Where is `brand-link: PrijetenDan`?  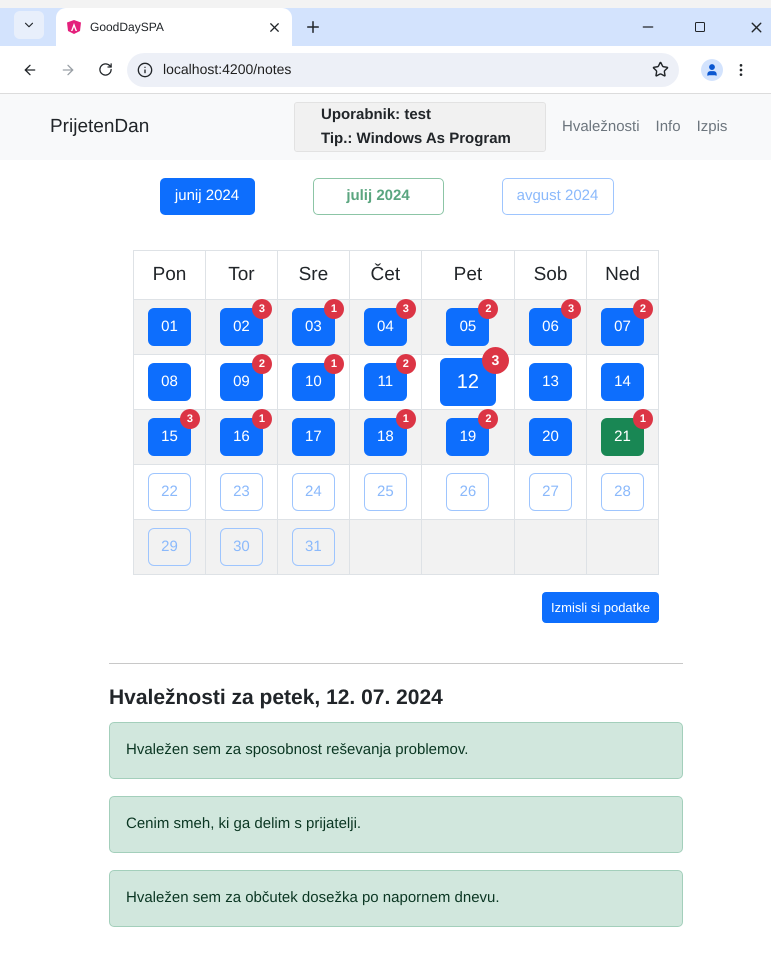 brand-link: PrijetenDan is located at coordinates (172, 127).